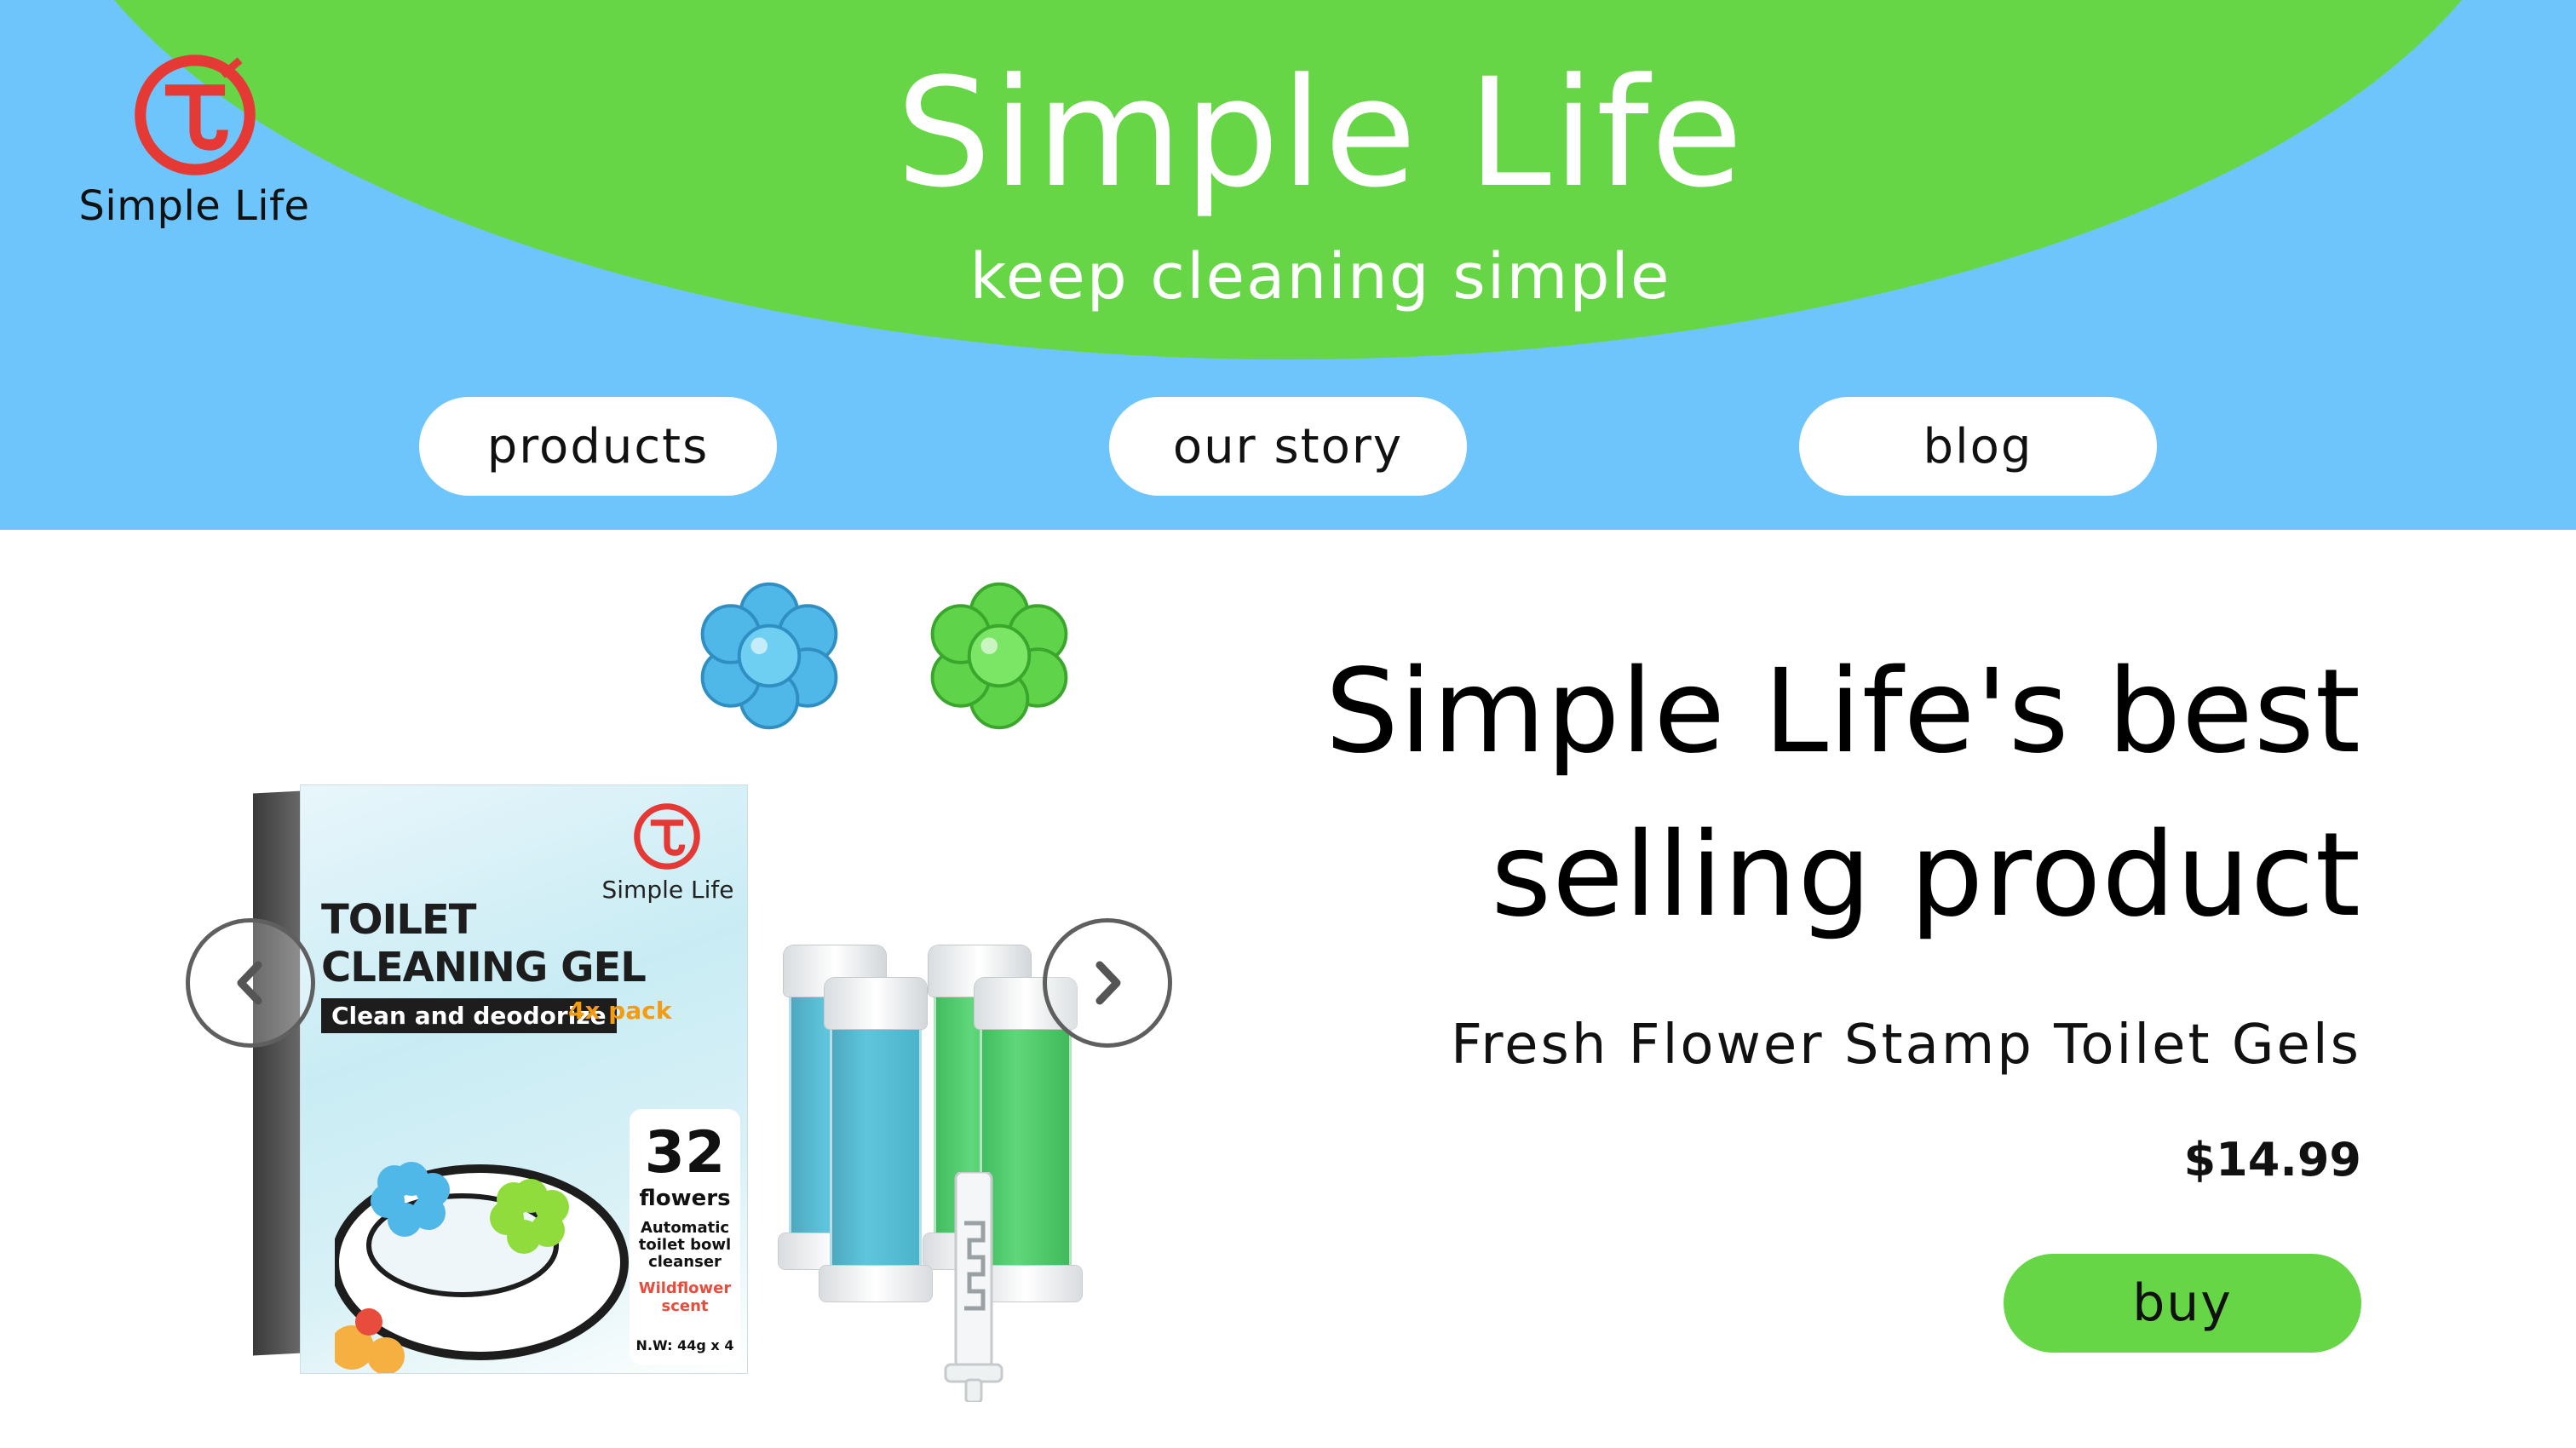 Image resolution: width=2576 pixels, height=1448 pixels. What do you see at coordinates (685, 1199) in the screenshot?
I see `badge-count-label: flowers` at bounding box center [685, 1199].